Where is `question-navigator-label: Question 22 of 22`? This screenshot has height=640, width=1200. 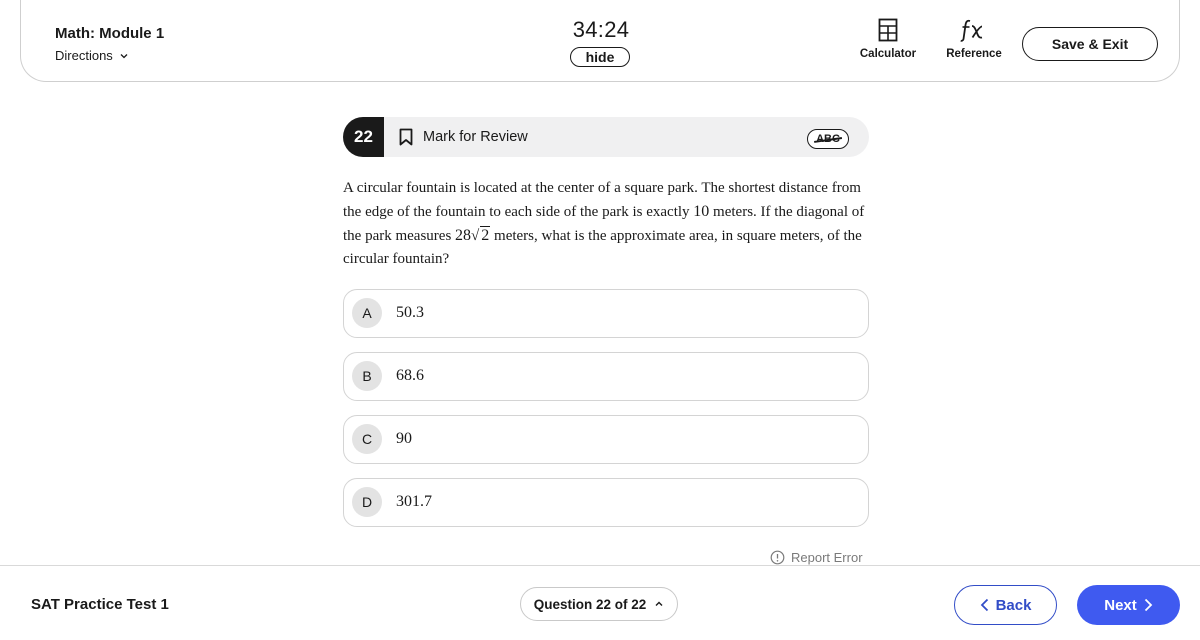 question-navigator-label: Question 22 of 22 is located at coordinates (590, 604).